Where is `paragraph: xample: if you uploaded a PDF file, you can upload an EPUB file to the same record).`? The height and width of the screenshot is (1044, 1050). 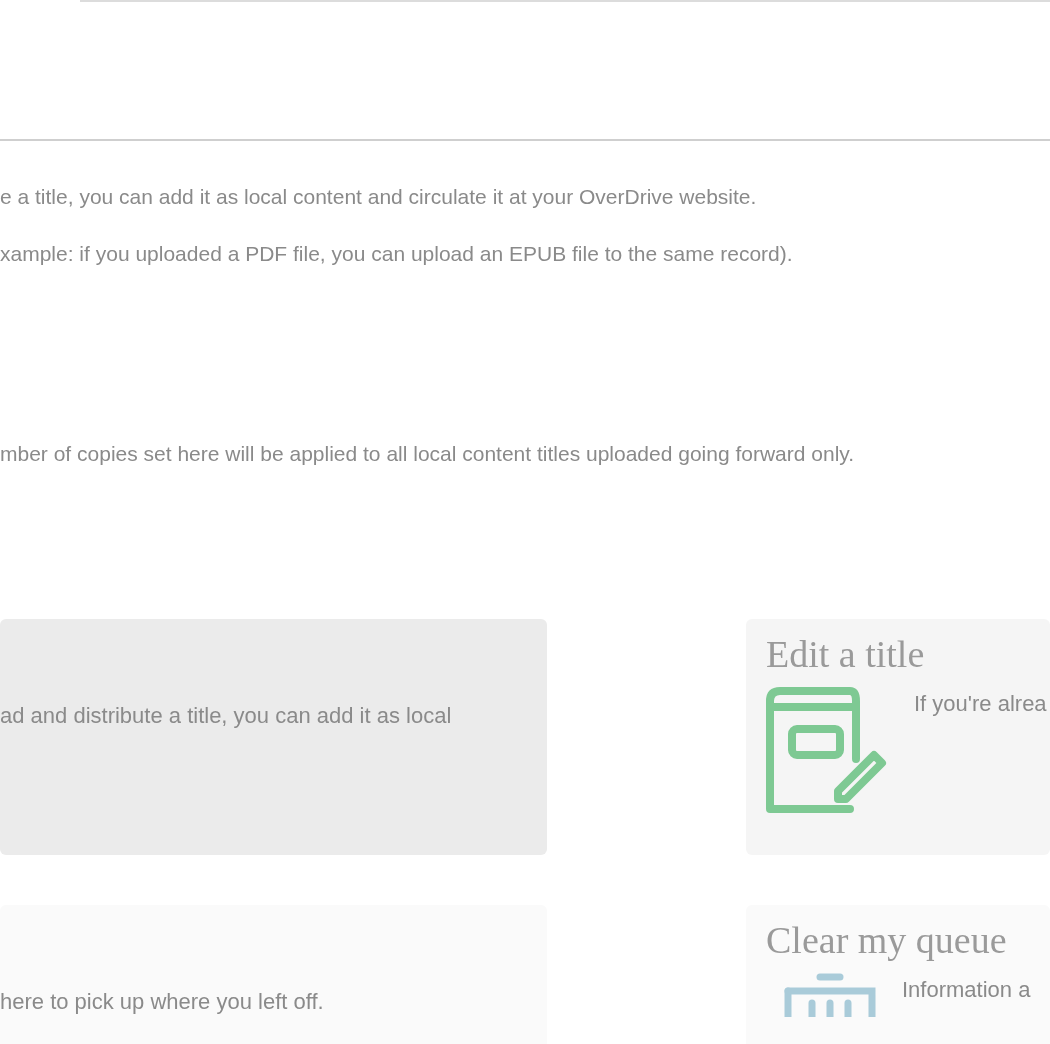
paragraph: xample: if you uploaded a PDF file, you can upload an EPUB file to the same record). is located at coordinates (397, 254).